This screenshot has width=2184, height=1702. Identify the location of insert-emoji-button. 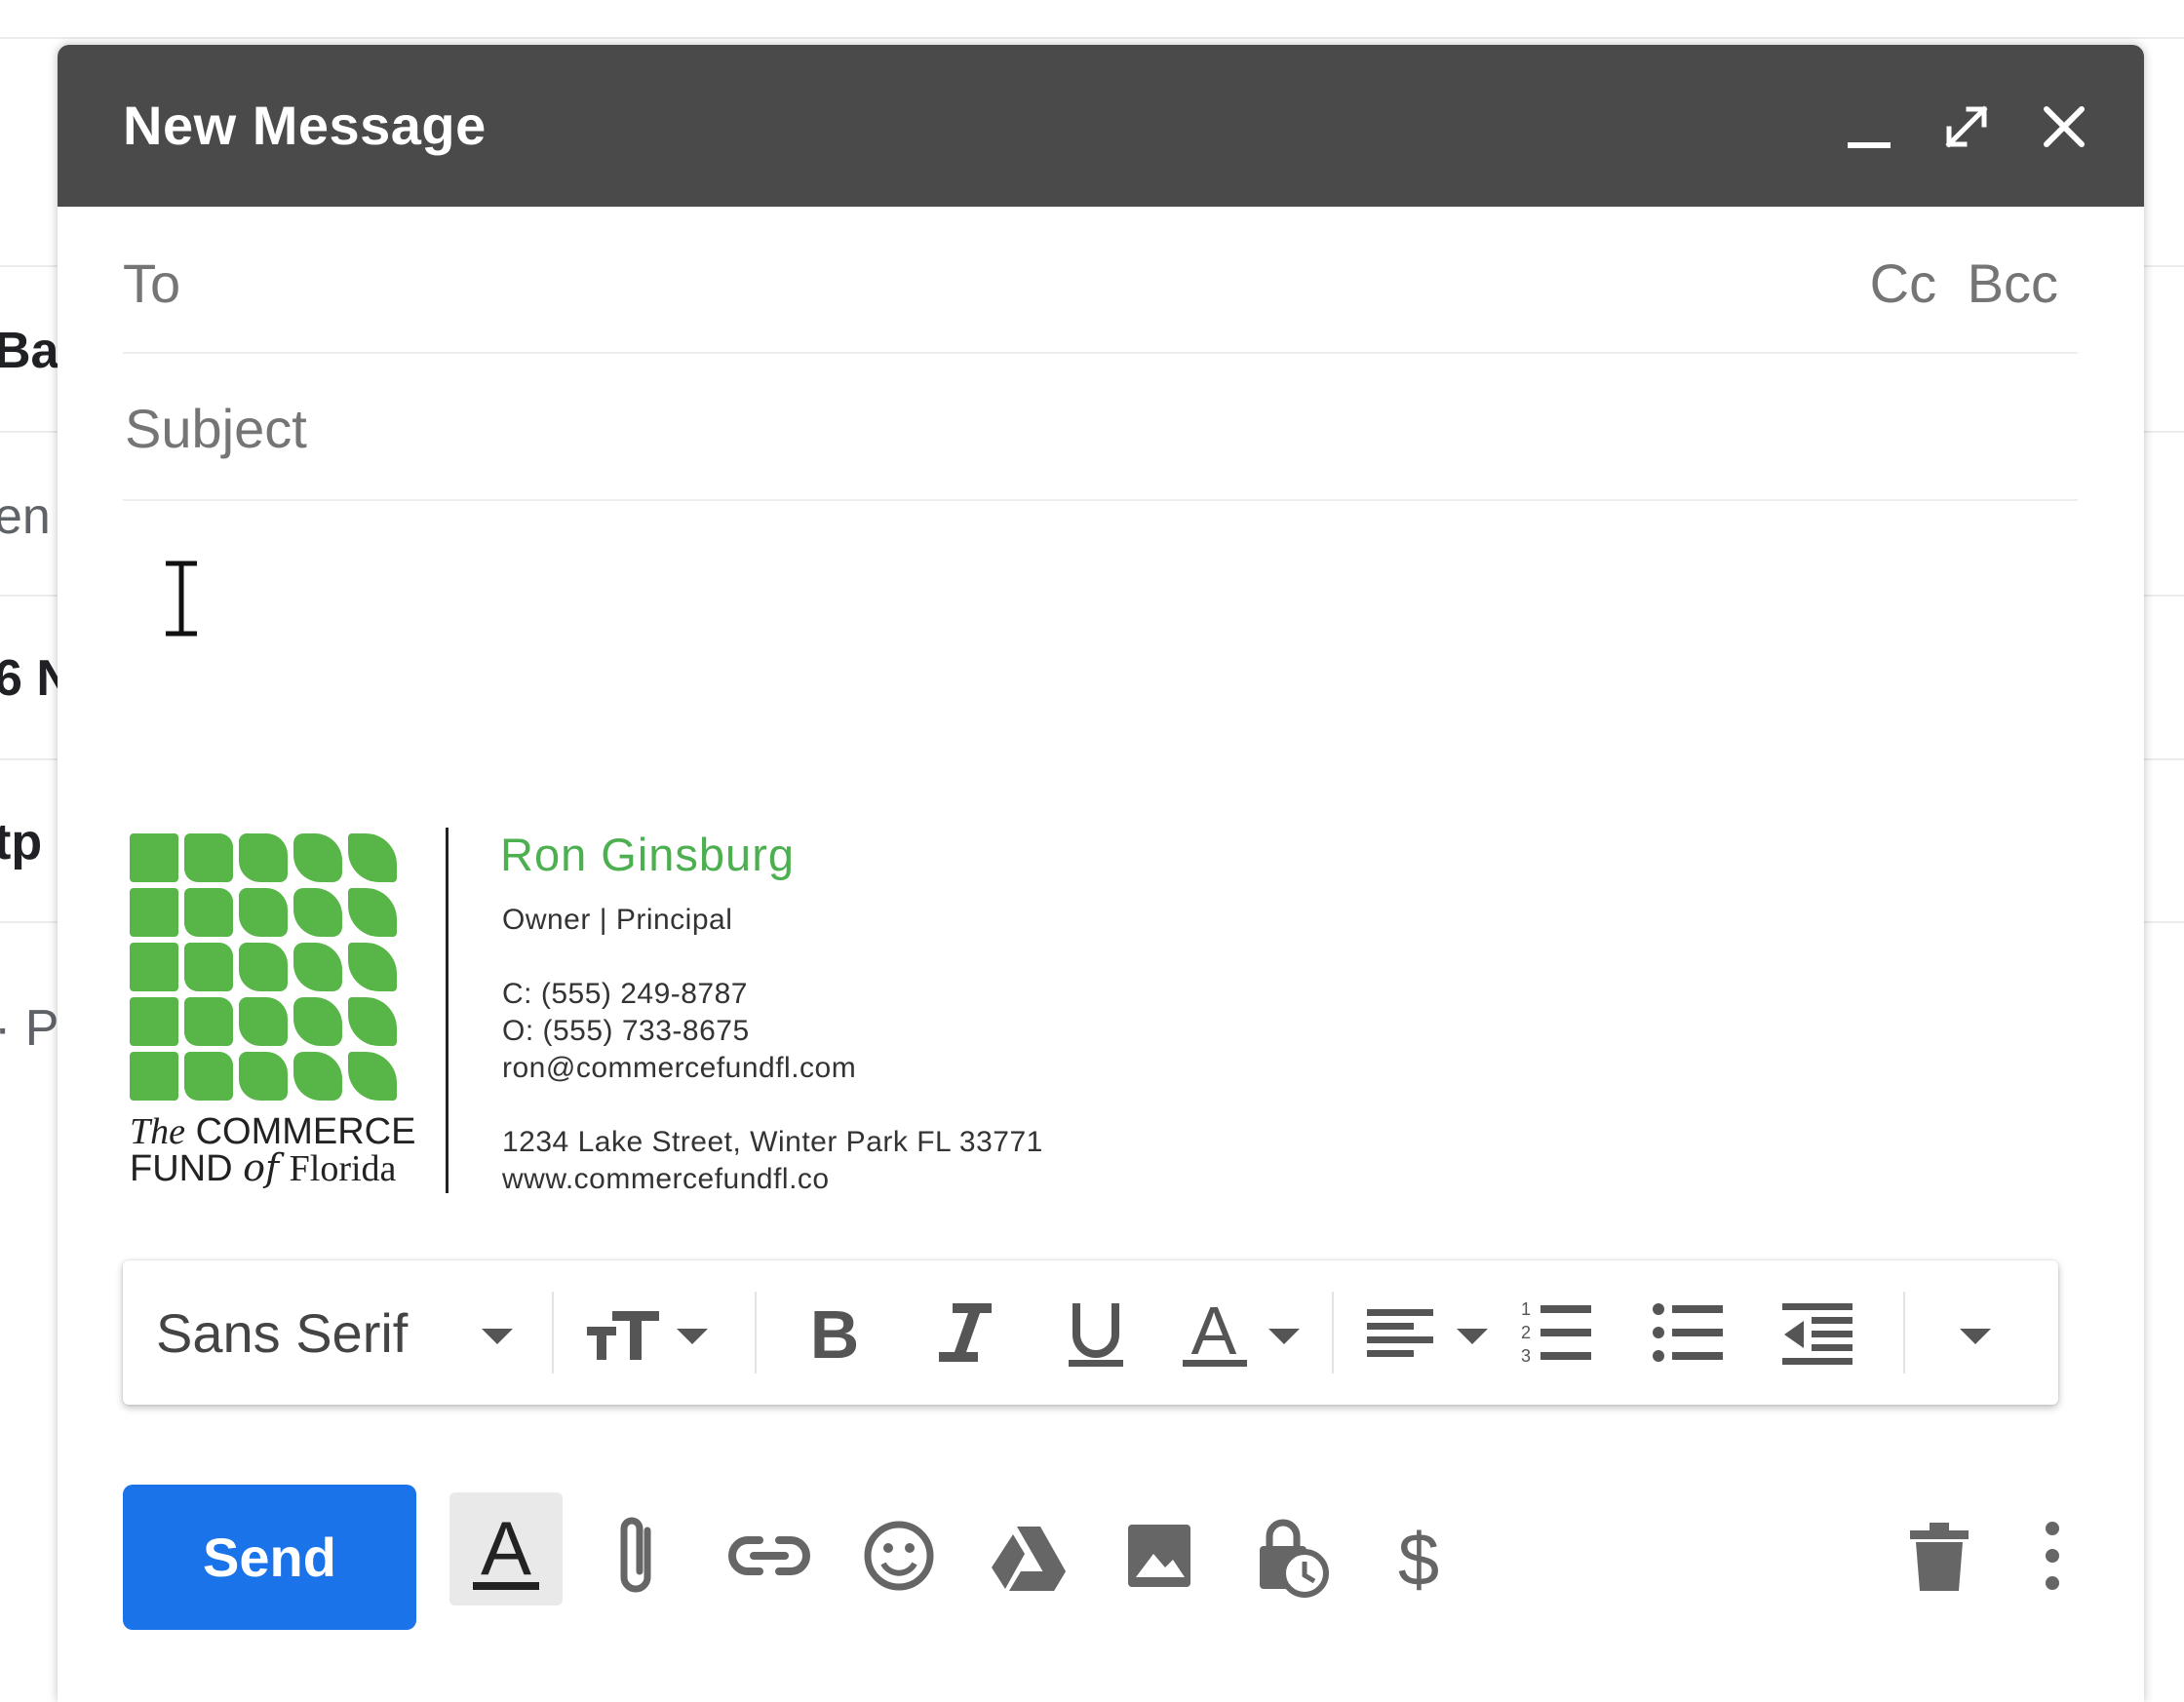
(899, 1556).